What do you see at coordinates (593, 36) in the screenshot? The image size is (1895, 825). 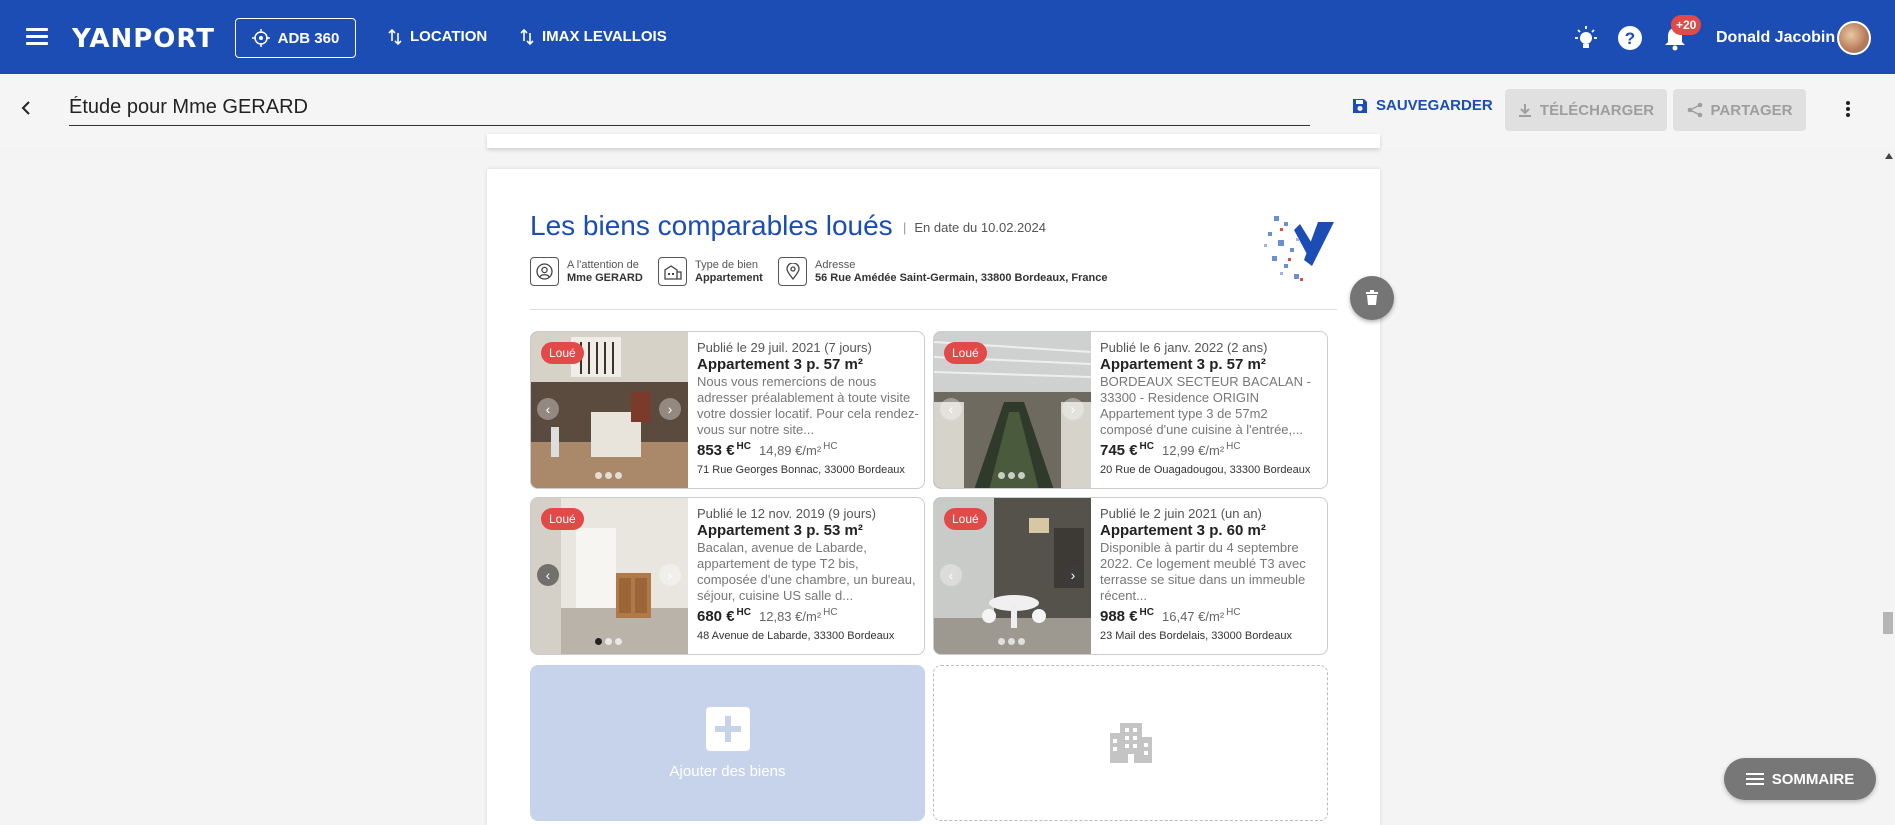 I see `agency-switch: IMAX LEVALLOIS` at bounding box center [593, 36].